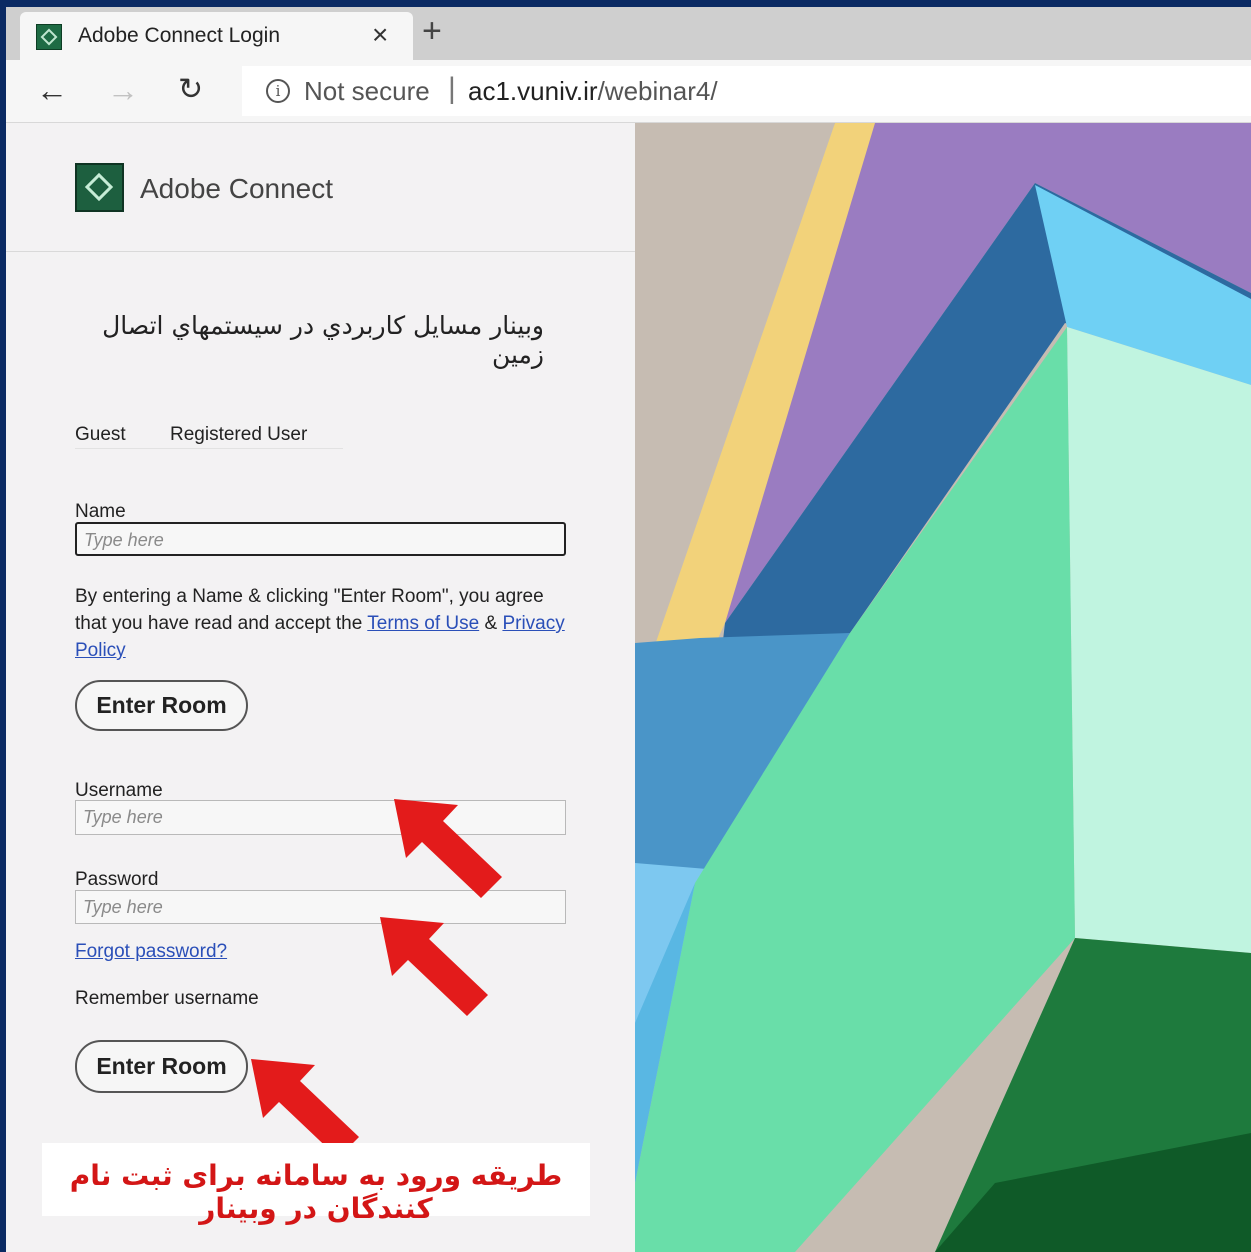 This screenshot has width=1251, height=1252. Describe the element at coordinates (238, 435) in the screenshot. I see `tab-registered-user: Registered User` at that location.